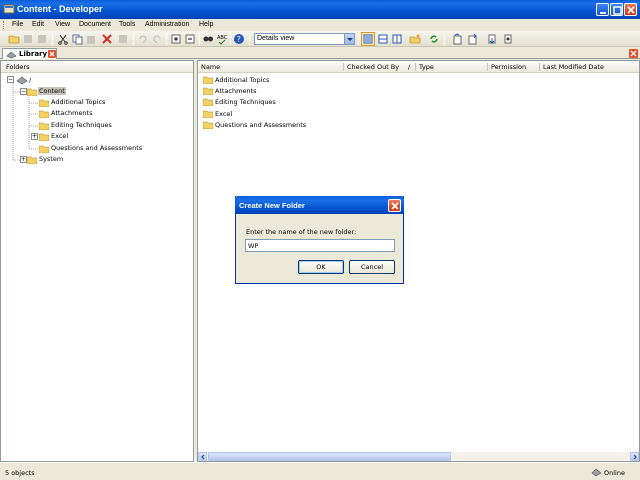 This screenshot has height=480, width=640. I want to click on tab-close-icon, so click(52, 54).